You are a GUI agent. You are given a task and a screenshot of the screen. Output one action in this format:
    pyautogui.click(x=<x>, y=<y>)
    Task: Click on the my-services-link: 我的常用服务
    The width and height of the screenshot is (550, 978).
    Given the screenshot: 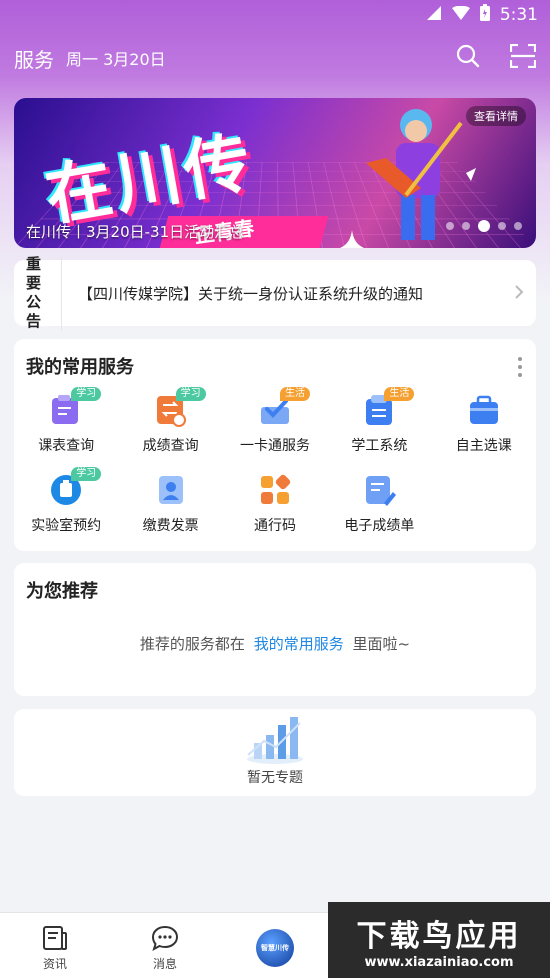 What is the action you would take?
    pyautogui.click(x=299, y=644)
    